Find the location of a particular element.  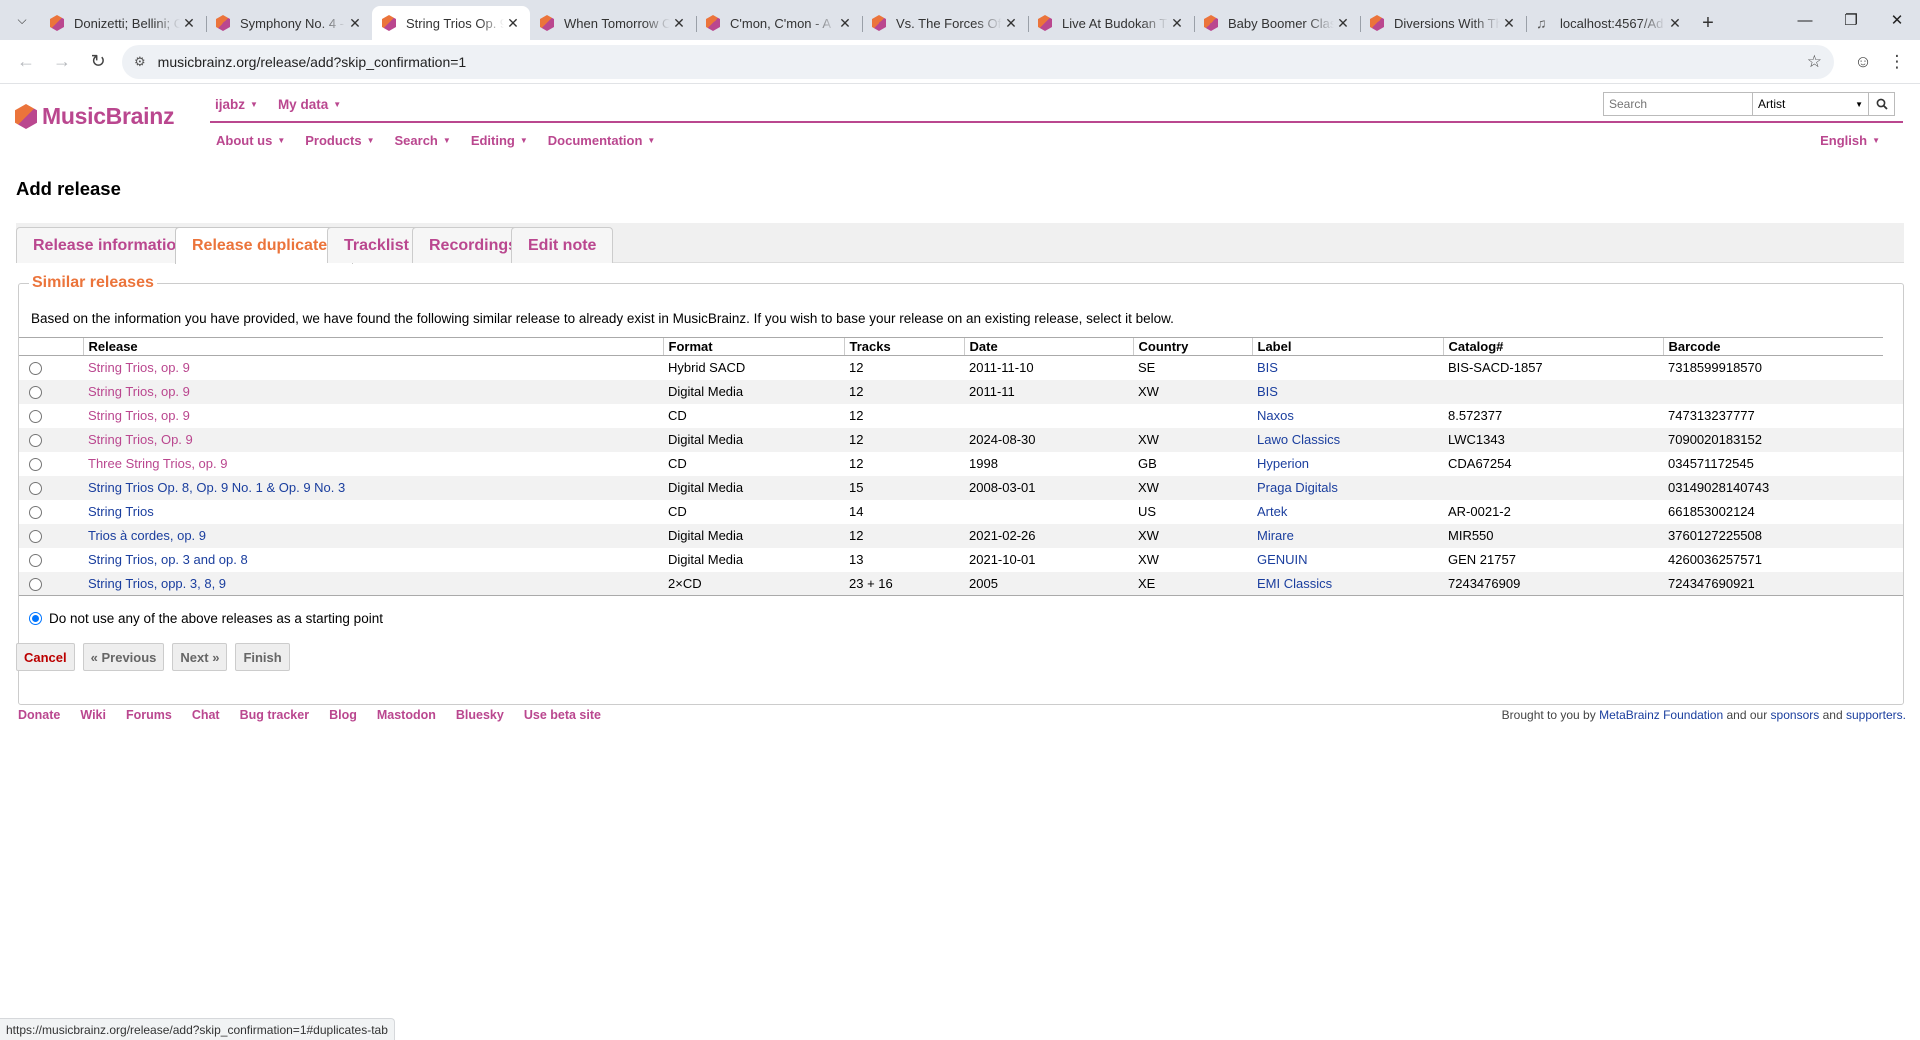

musicbrainz-logo: MusicBrainz is located at coordinates (94, 116).